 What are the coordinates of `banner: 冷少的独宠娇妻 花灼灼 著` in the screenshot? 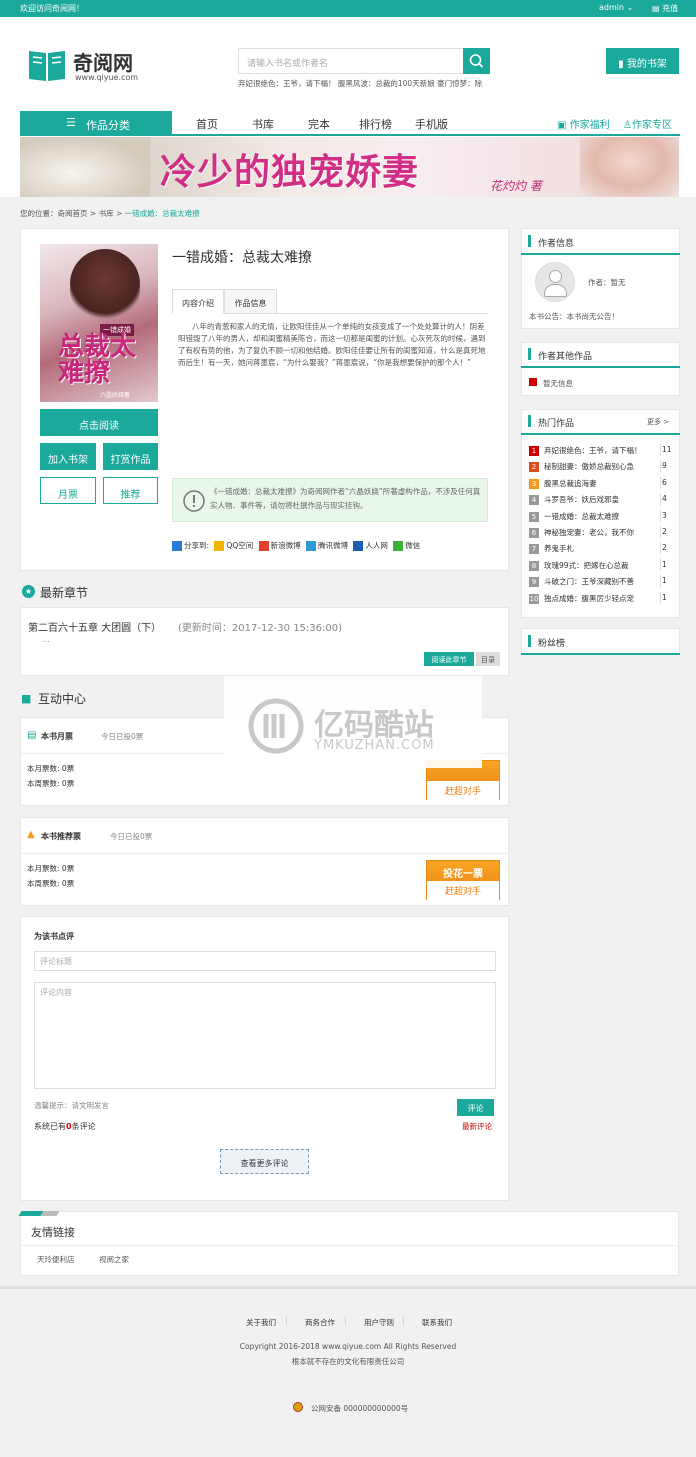 It's located at (349, 167).